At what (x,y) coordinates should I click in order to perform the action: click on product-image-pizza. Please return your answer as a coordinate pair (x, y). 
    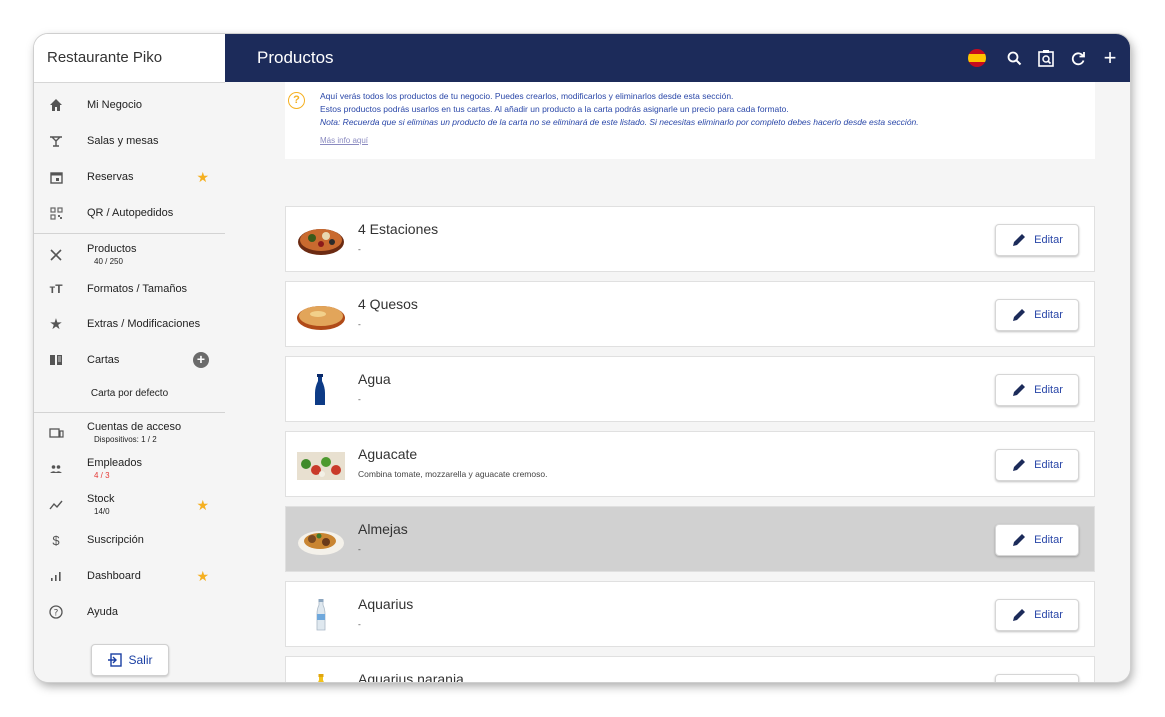
    Looking at the image, I should click on (321, 240).